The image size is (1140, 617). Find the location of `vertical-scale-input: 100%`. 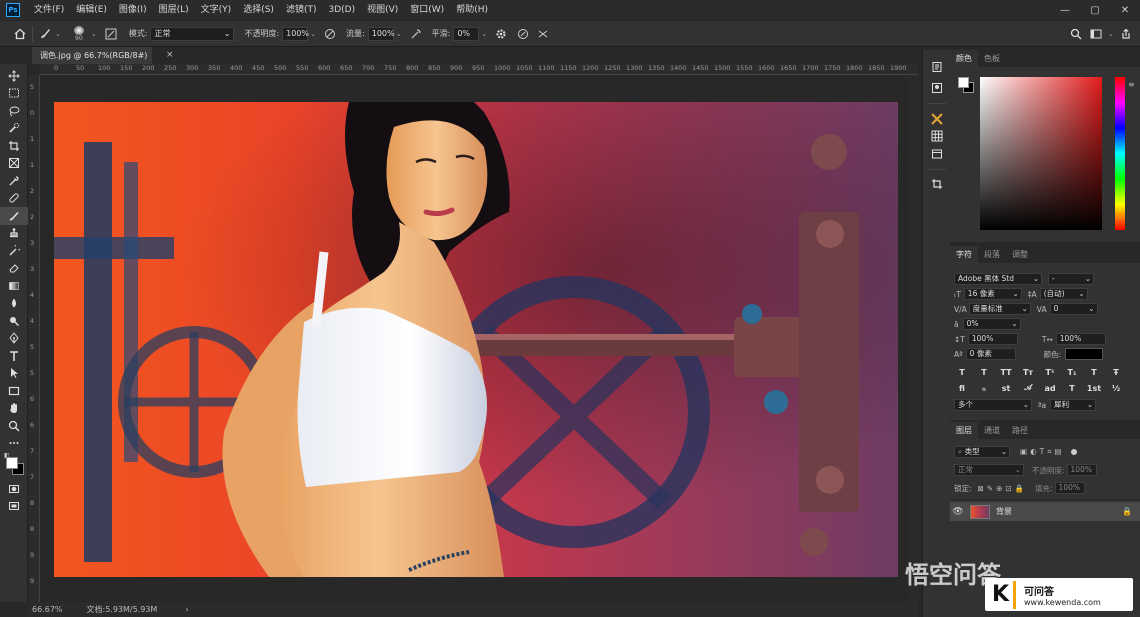

vertical-scale-input: 100% is located at coordinates (992, 339).